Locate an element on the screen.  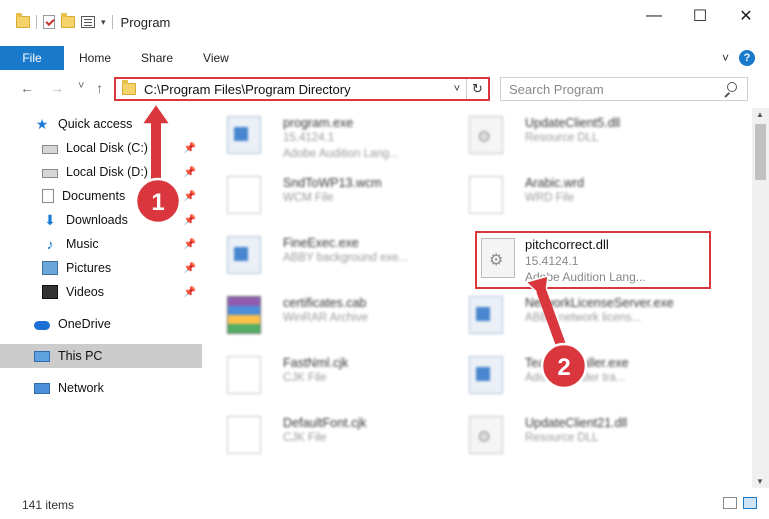
scroll-up-icon: ▲ is located at coordinates (760, 114).